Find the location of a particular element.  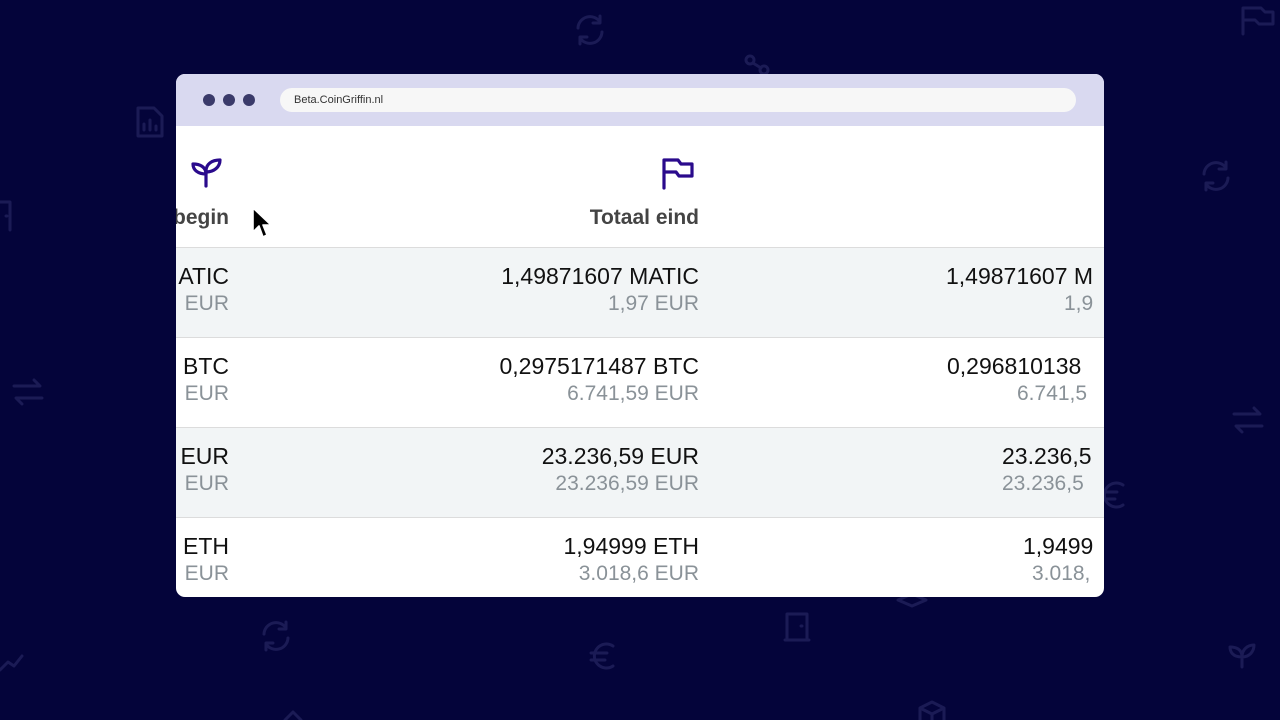

begin-amount: ETH is located at coordinates (206, 546).